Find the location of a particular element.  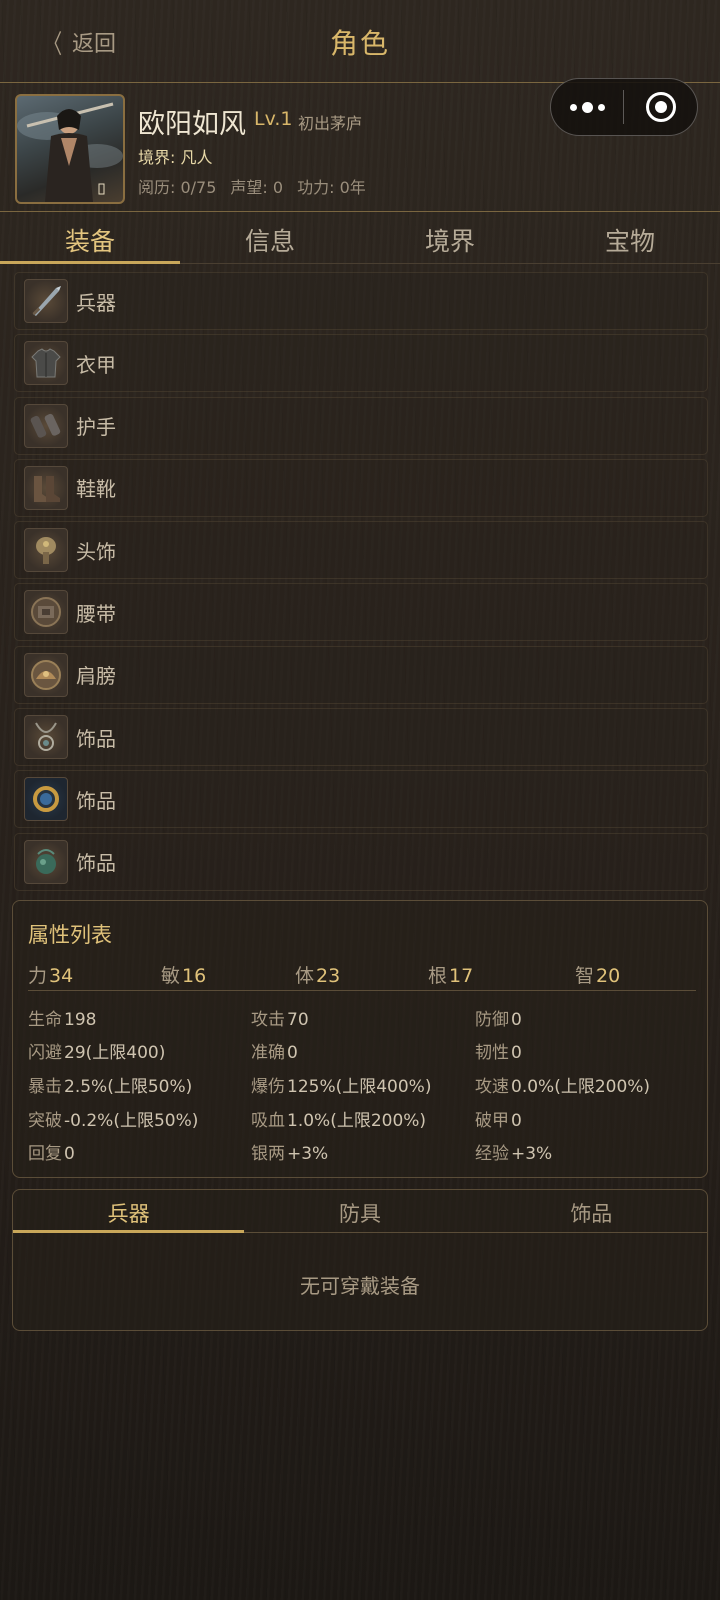

boots-icon is located at coordinates (46, 487).